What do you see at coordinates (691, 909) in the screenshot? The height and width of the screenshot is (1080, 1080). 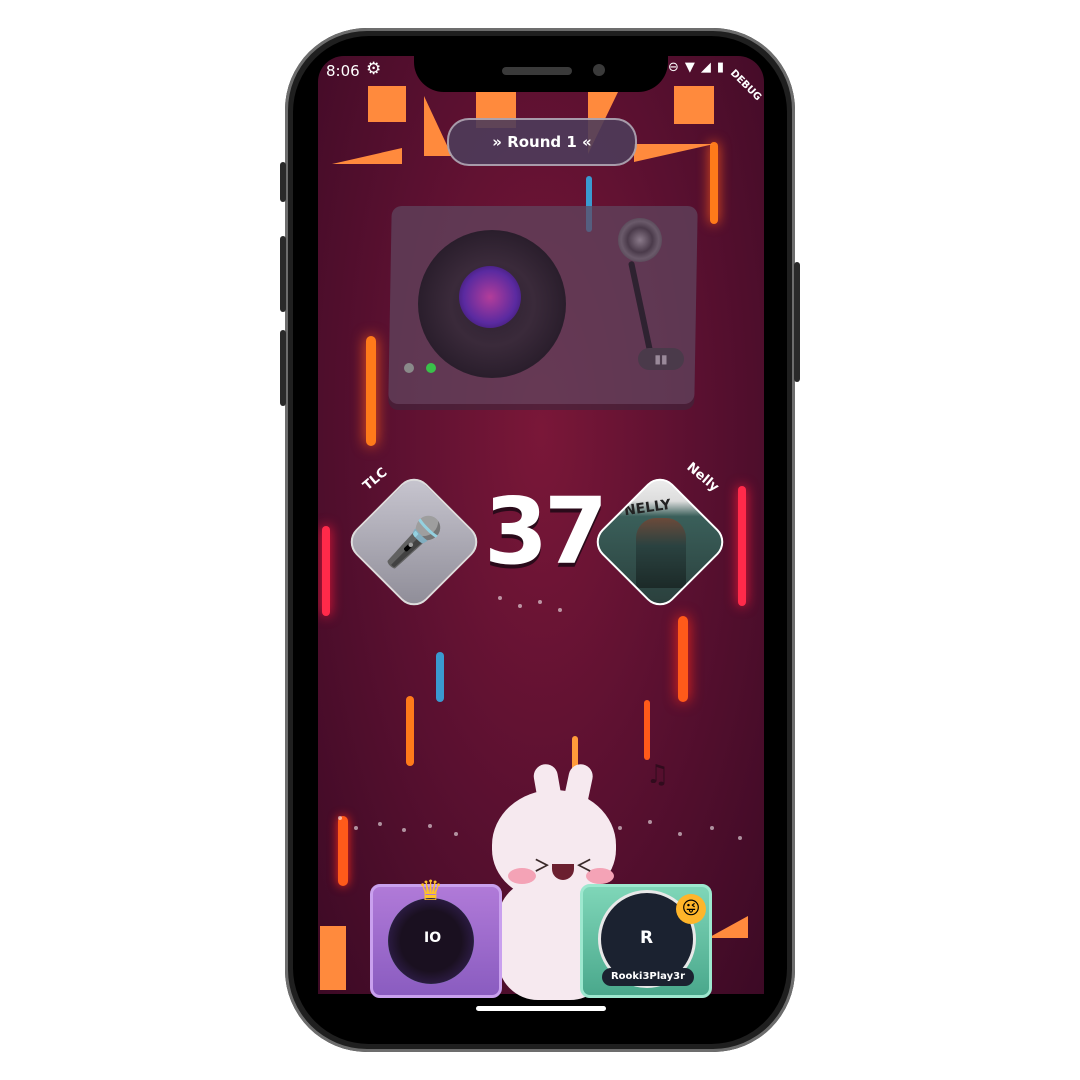 I see `emoji-icon: 😜` at bounding box center [691, 909].